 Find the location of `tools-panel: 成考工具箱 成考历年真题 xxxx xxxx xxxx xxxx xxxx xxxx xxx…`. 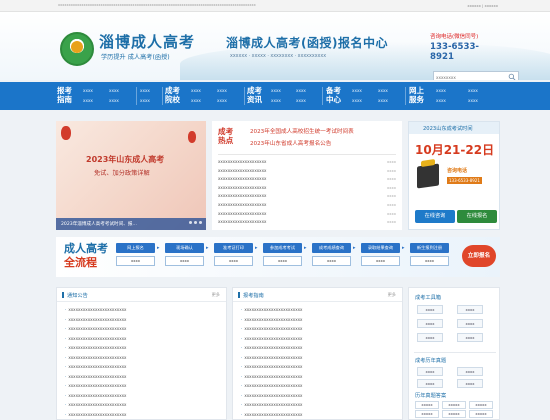

tools-panel: 成考工具箱 成考历年真题 xxxx xxxx xxxx xxxx xxxx xxxx xxx… is located at coordinates (454, 353).